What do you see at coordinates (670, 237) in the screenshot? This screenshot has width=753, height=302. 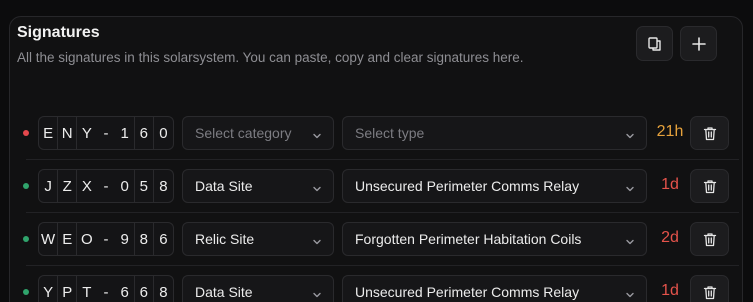 I see `signature-age: 2d` at bounding box center [670, 237].